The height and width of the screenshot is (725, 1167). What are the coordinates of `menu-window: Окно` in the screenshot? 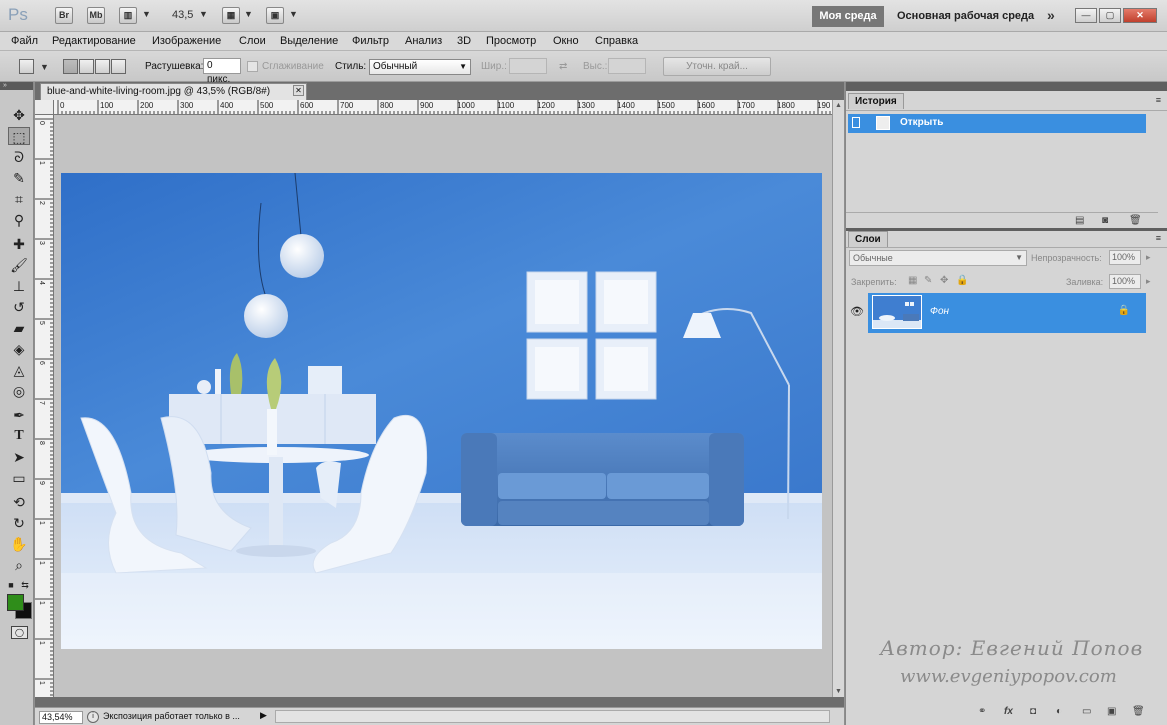 It's located at (566, 41).